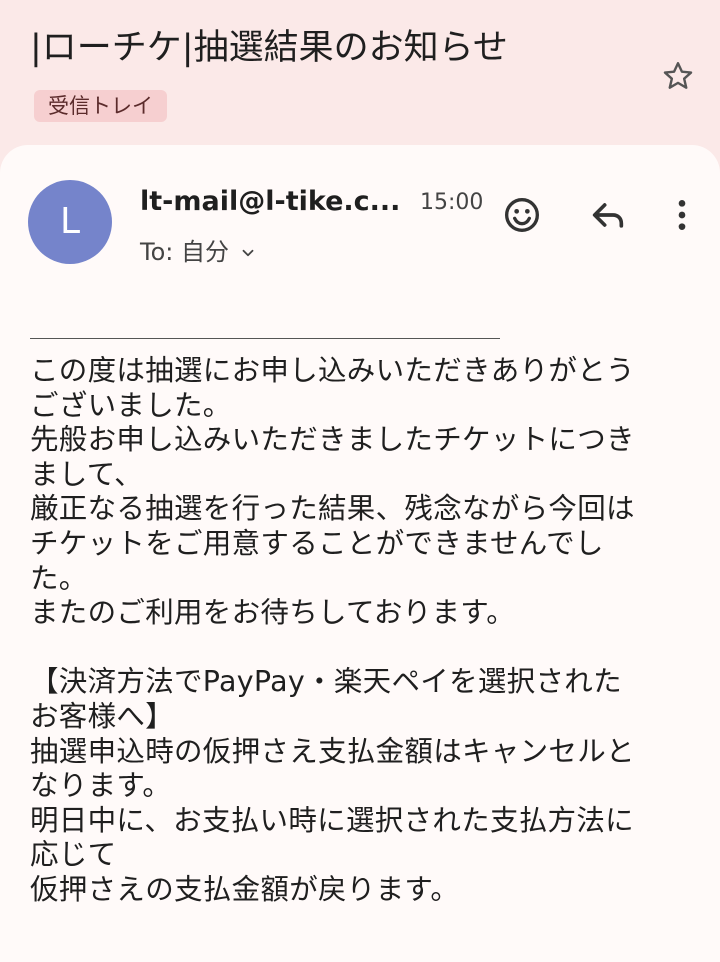 This screenshot has height=962, width=720. I want to click on body-line: チケットをご用意することができませんでし, so click(317, 543).